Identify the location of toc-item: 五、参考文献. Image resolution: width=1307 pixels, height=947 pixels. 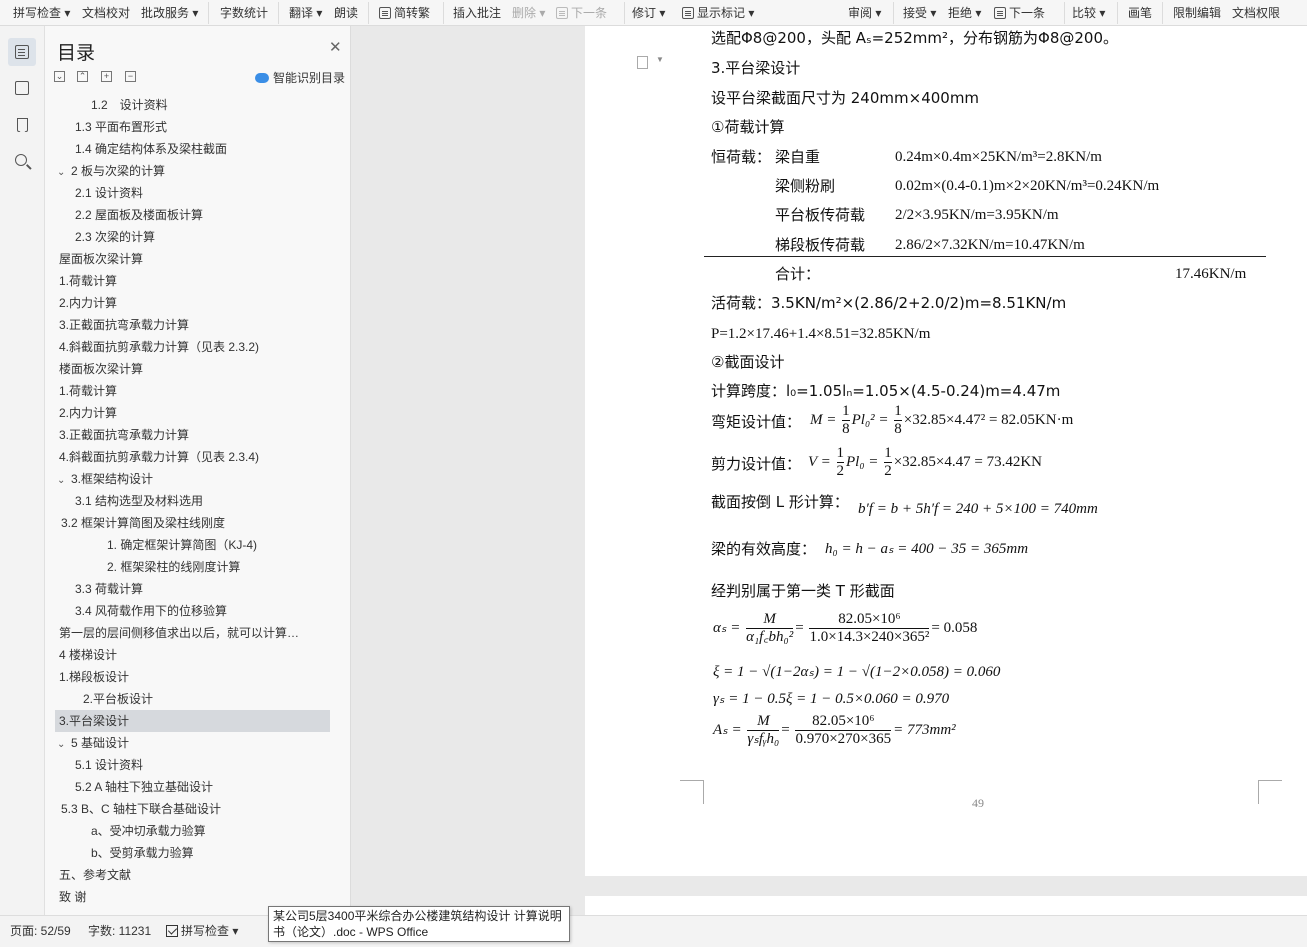
(192, 875).